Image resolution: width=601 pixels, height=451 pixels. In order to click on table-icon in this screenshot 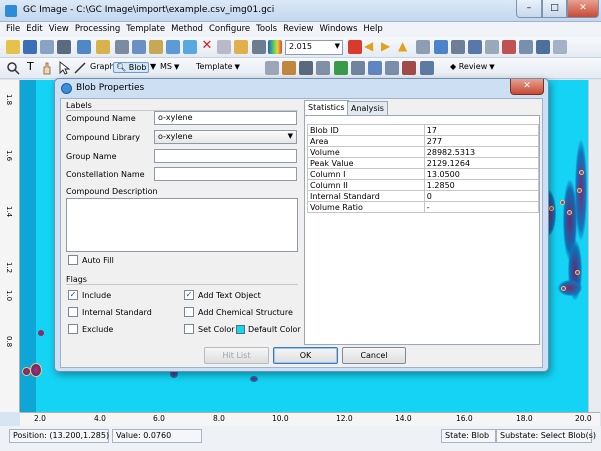, I will do `click(441, 47)`.